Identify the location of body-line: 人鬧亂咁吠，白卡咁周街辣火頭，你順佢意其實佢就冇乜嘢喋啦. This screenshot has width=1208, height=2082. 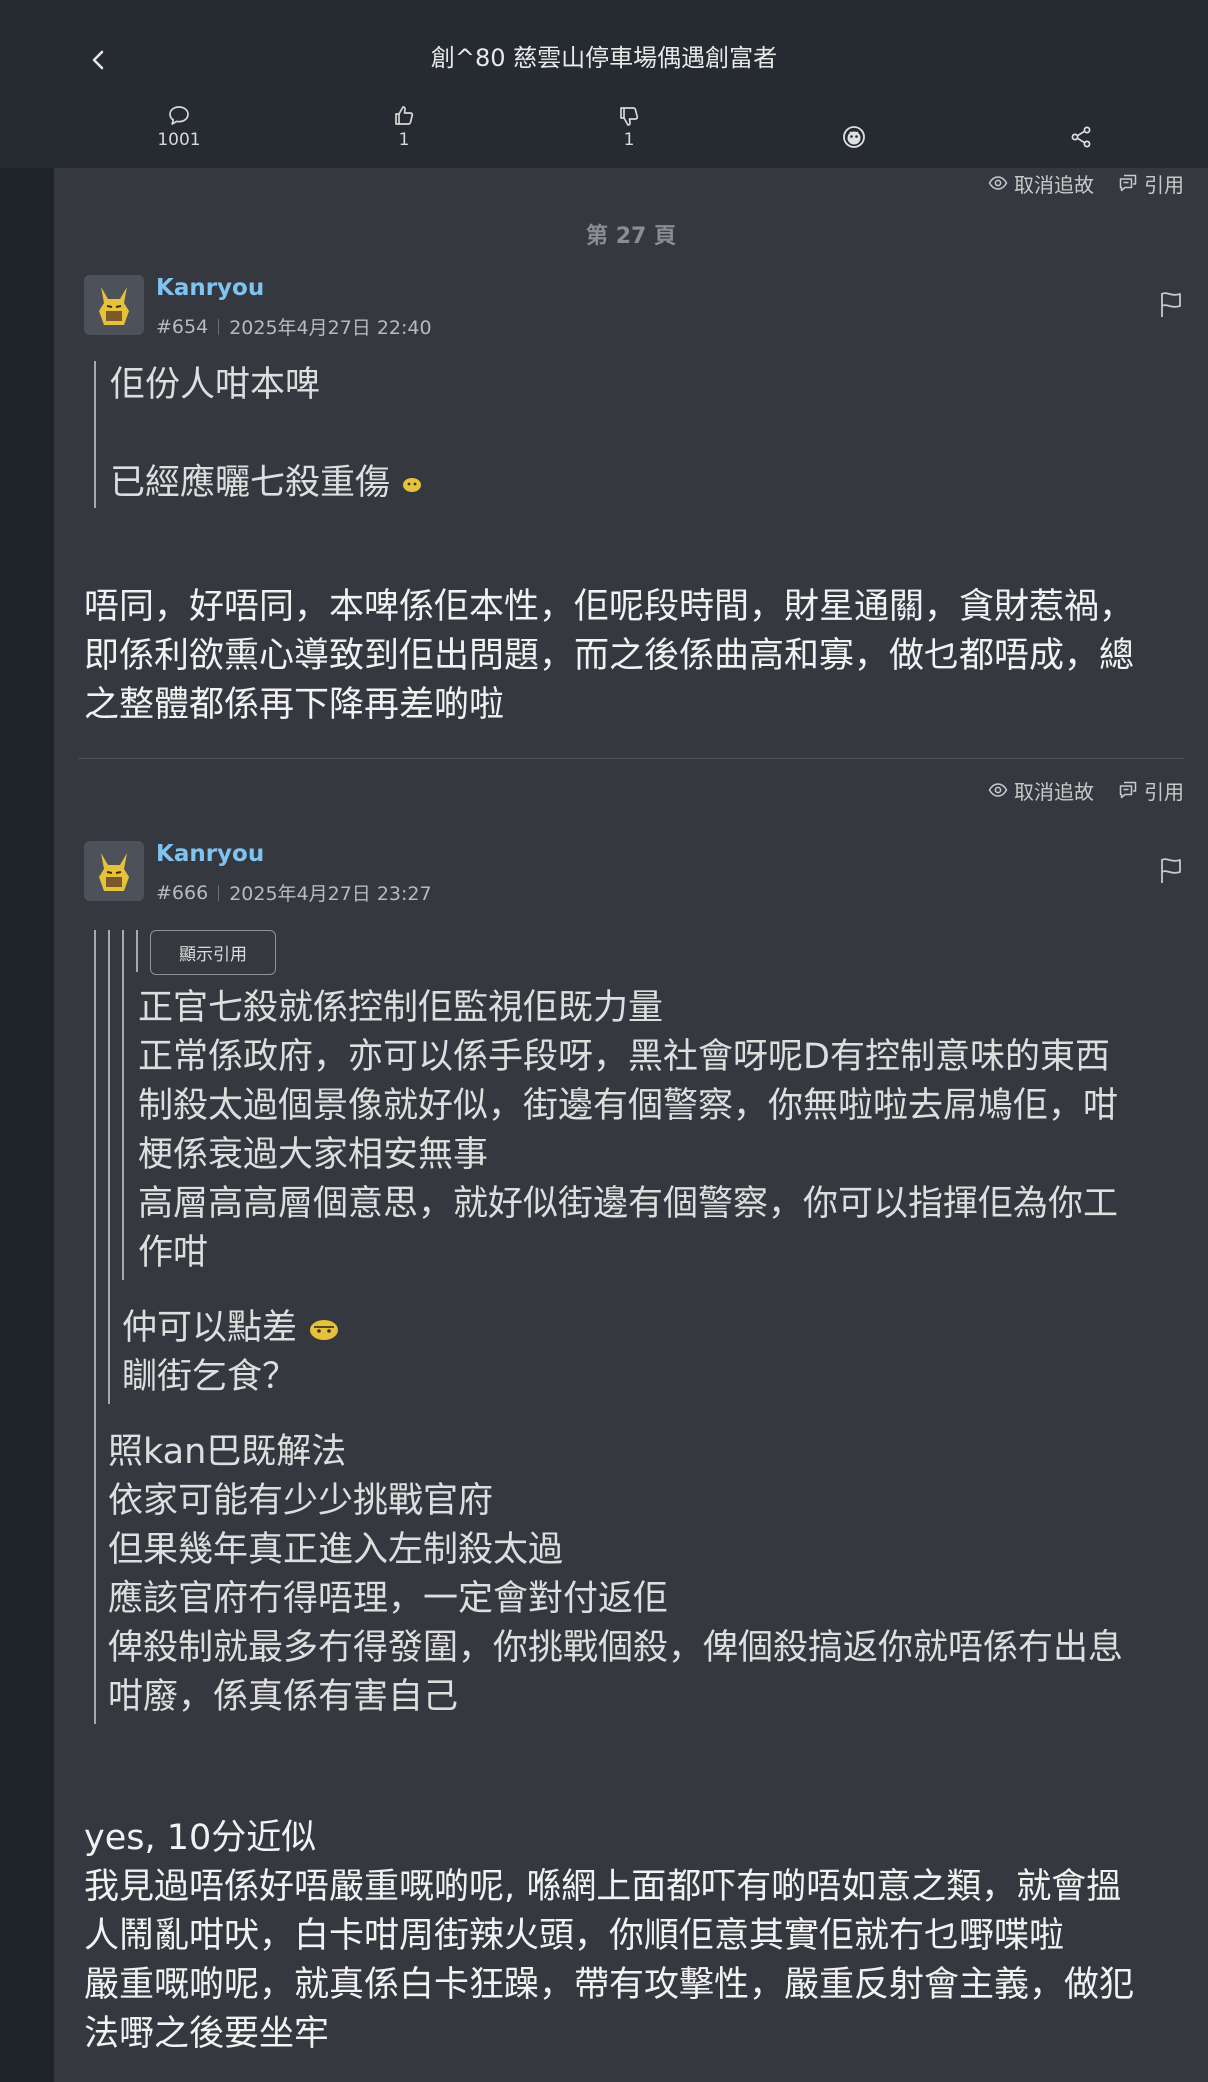
(574, 1936).